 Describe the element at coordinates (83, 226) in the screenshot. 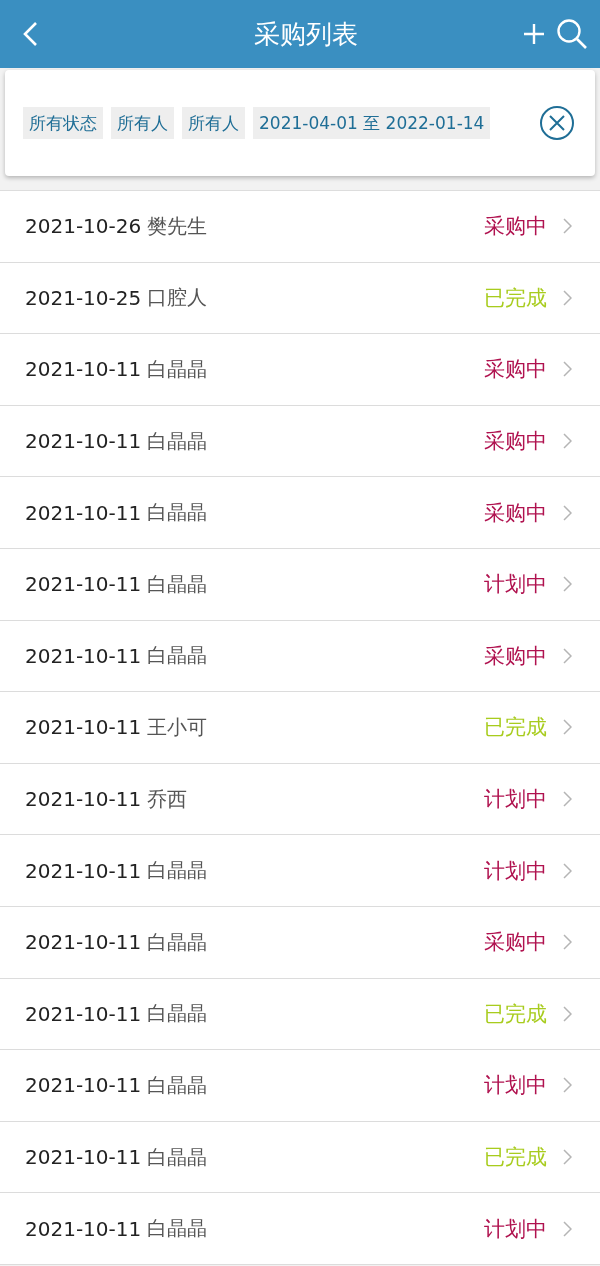

I see `order-date: 2021-10-26` at that location.